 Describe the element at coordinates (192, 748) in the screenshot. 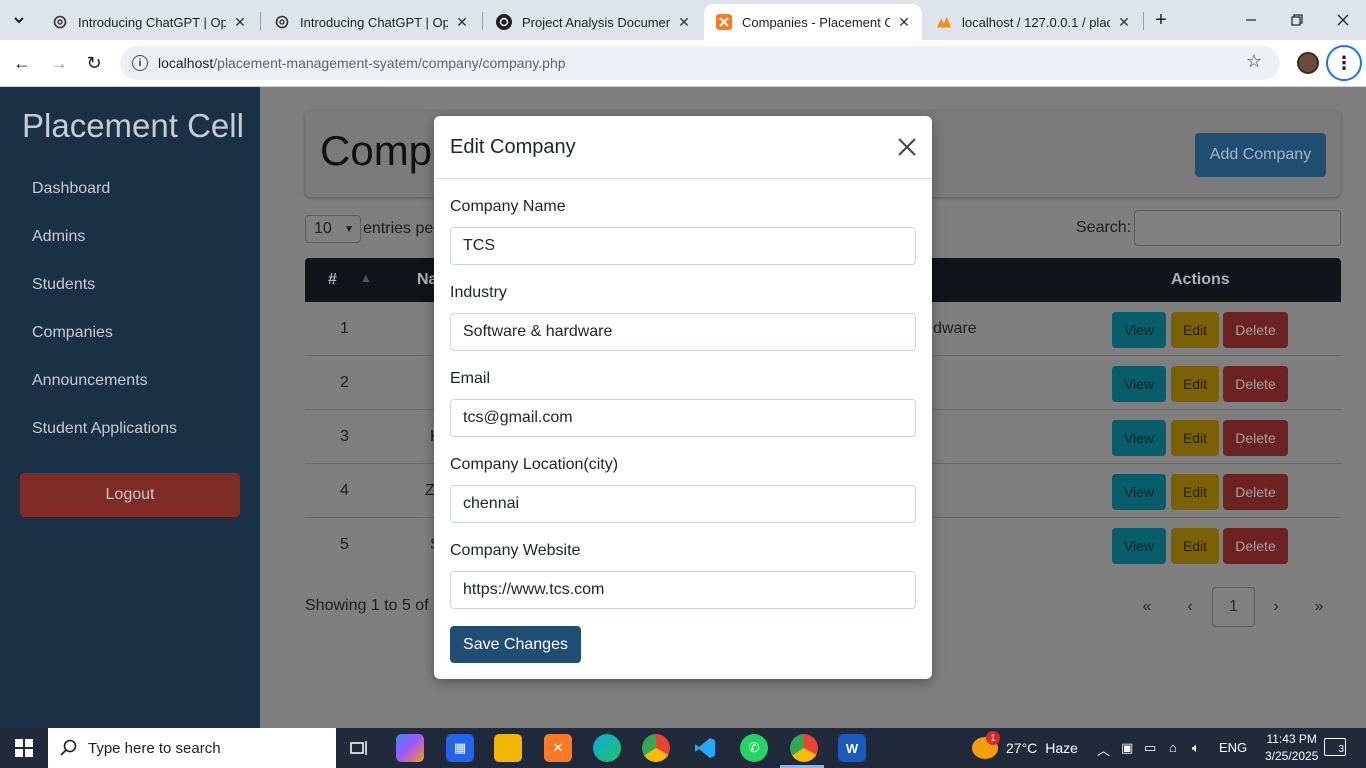

I see `taskbar-search: Type here to search` at that location.